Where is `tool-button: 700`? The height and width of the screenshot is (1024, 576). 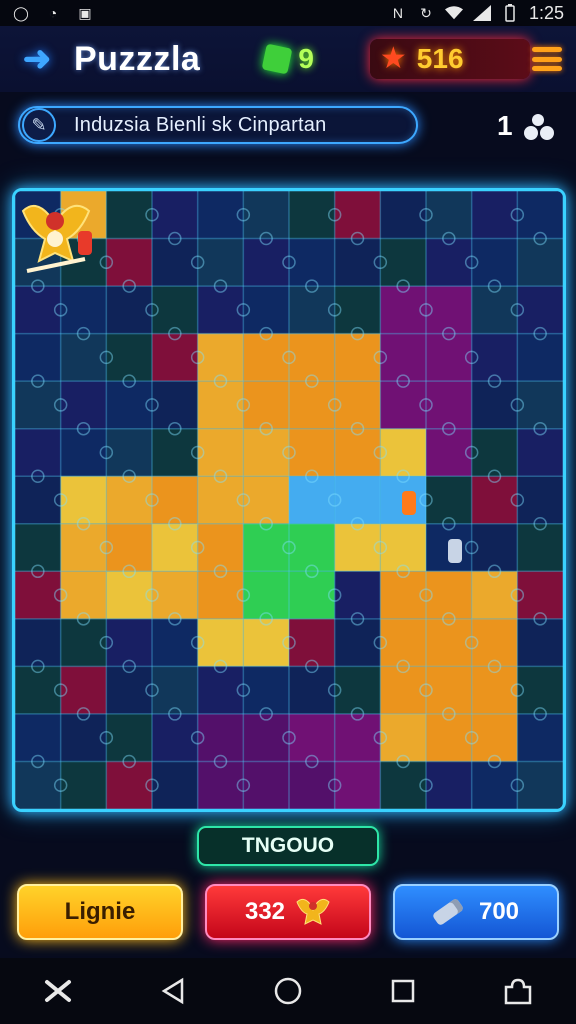 tool-button: 700 is located at coordinates (476, 912).